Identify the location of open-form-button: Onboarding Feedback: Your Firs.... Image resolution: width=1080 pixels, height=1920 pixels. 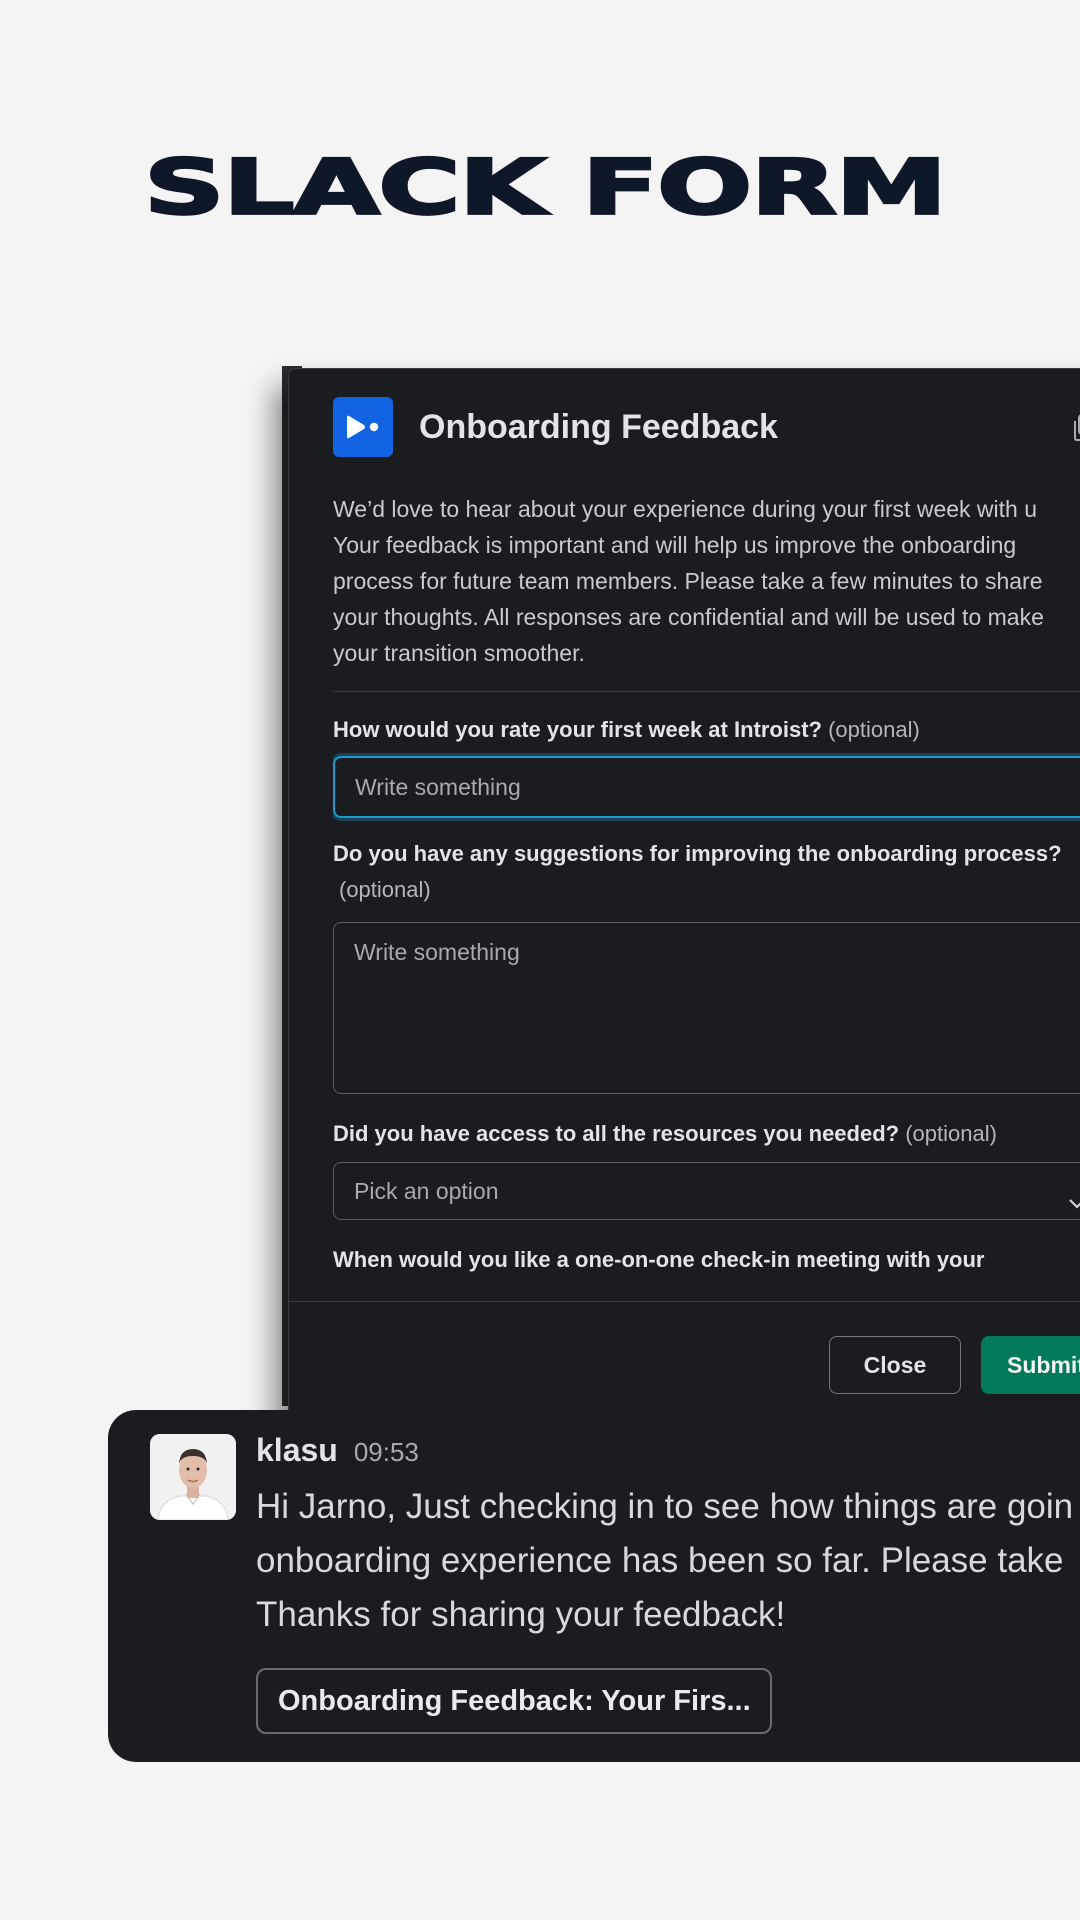
(514, 1701).